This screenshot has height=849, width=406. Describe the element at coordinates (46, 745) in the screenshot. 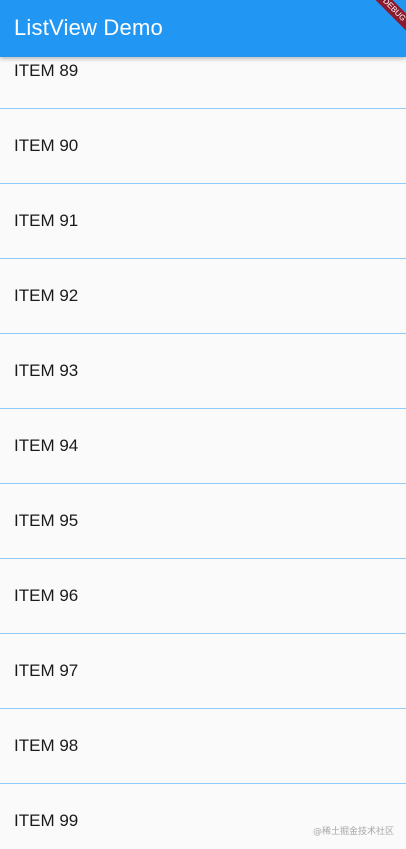

I see `list-item-label: ITEM 98` at that location.